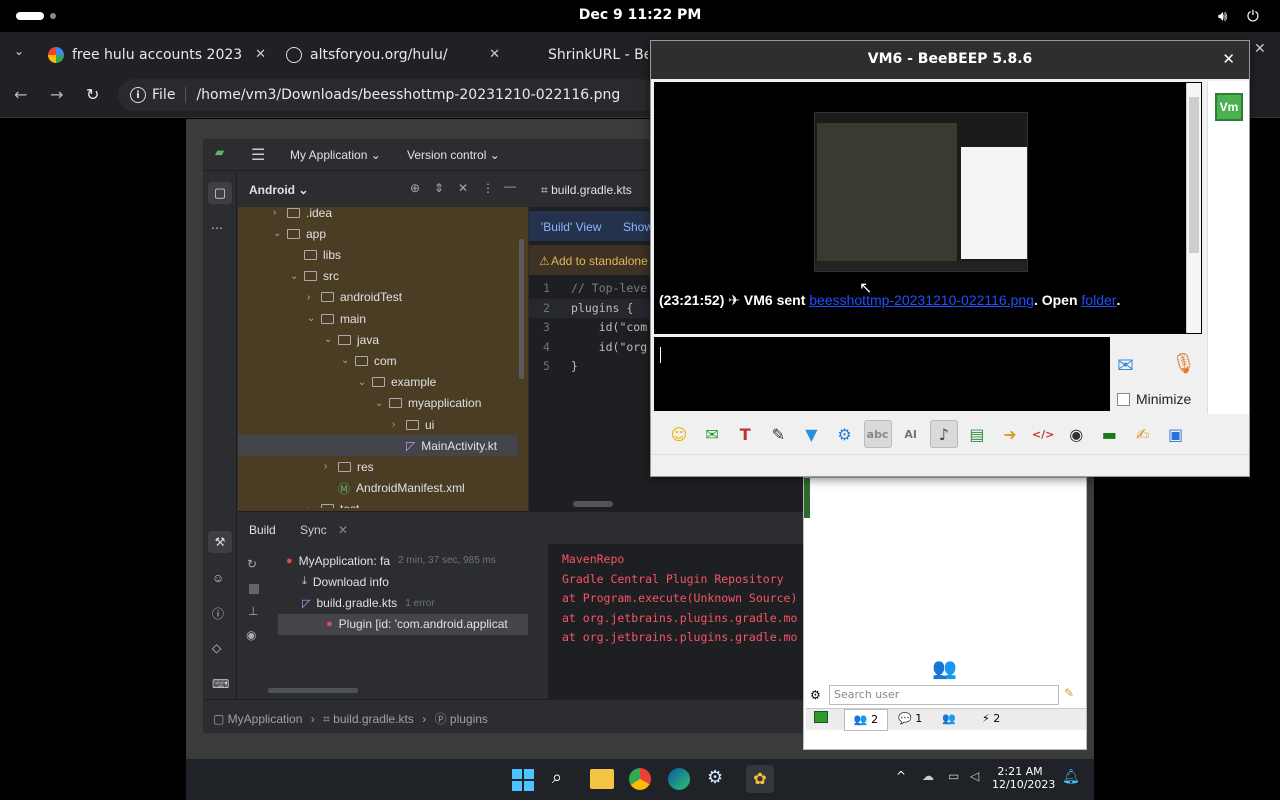 The height and width of the screenshot is (800, 1280). I want to click on tab-search-chevron-icon: ⌄, so click(19, 51).